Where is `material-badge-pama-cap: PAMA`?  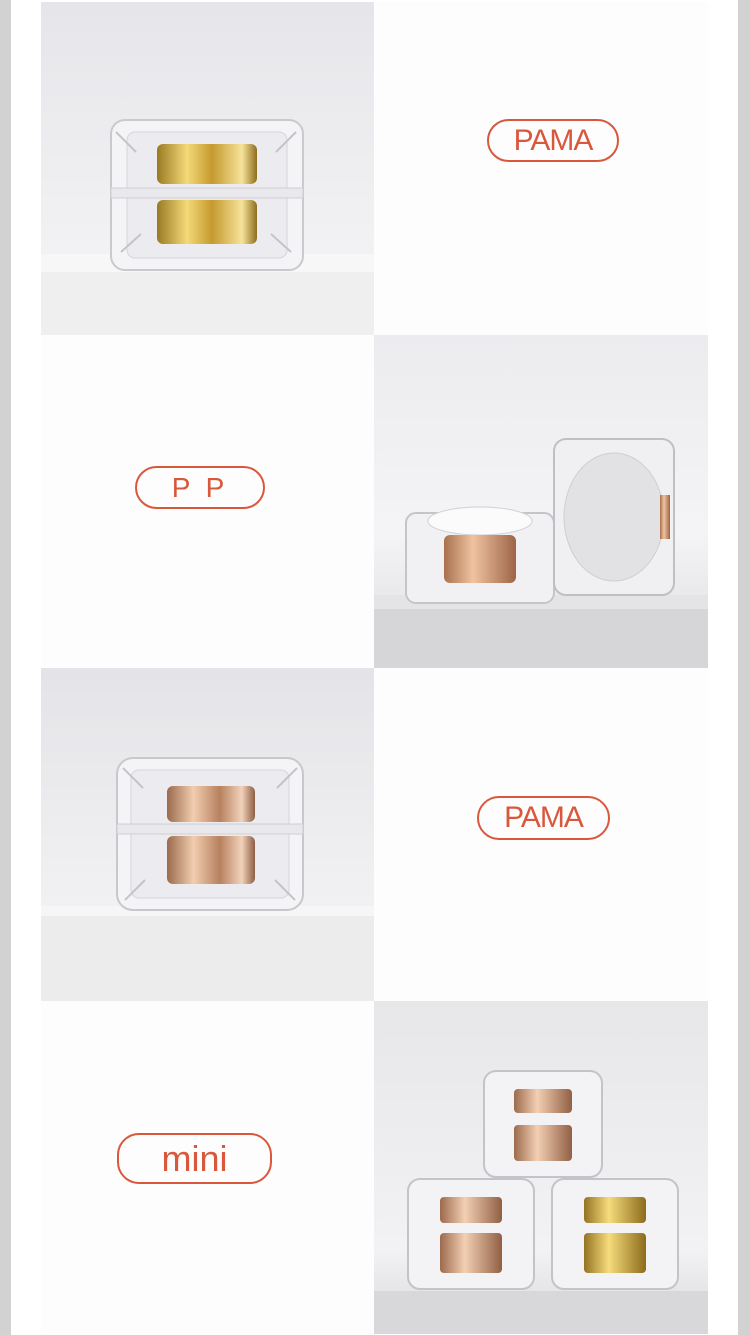 material-badge-pama-cap: PAMA is located at coordinates (553, 140).